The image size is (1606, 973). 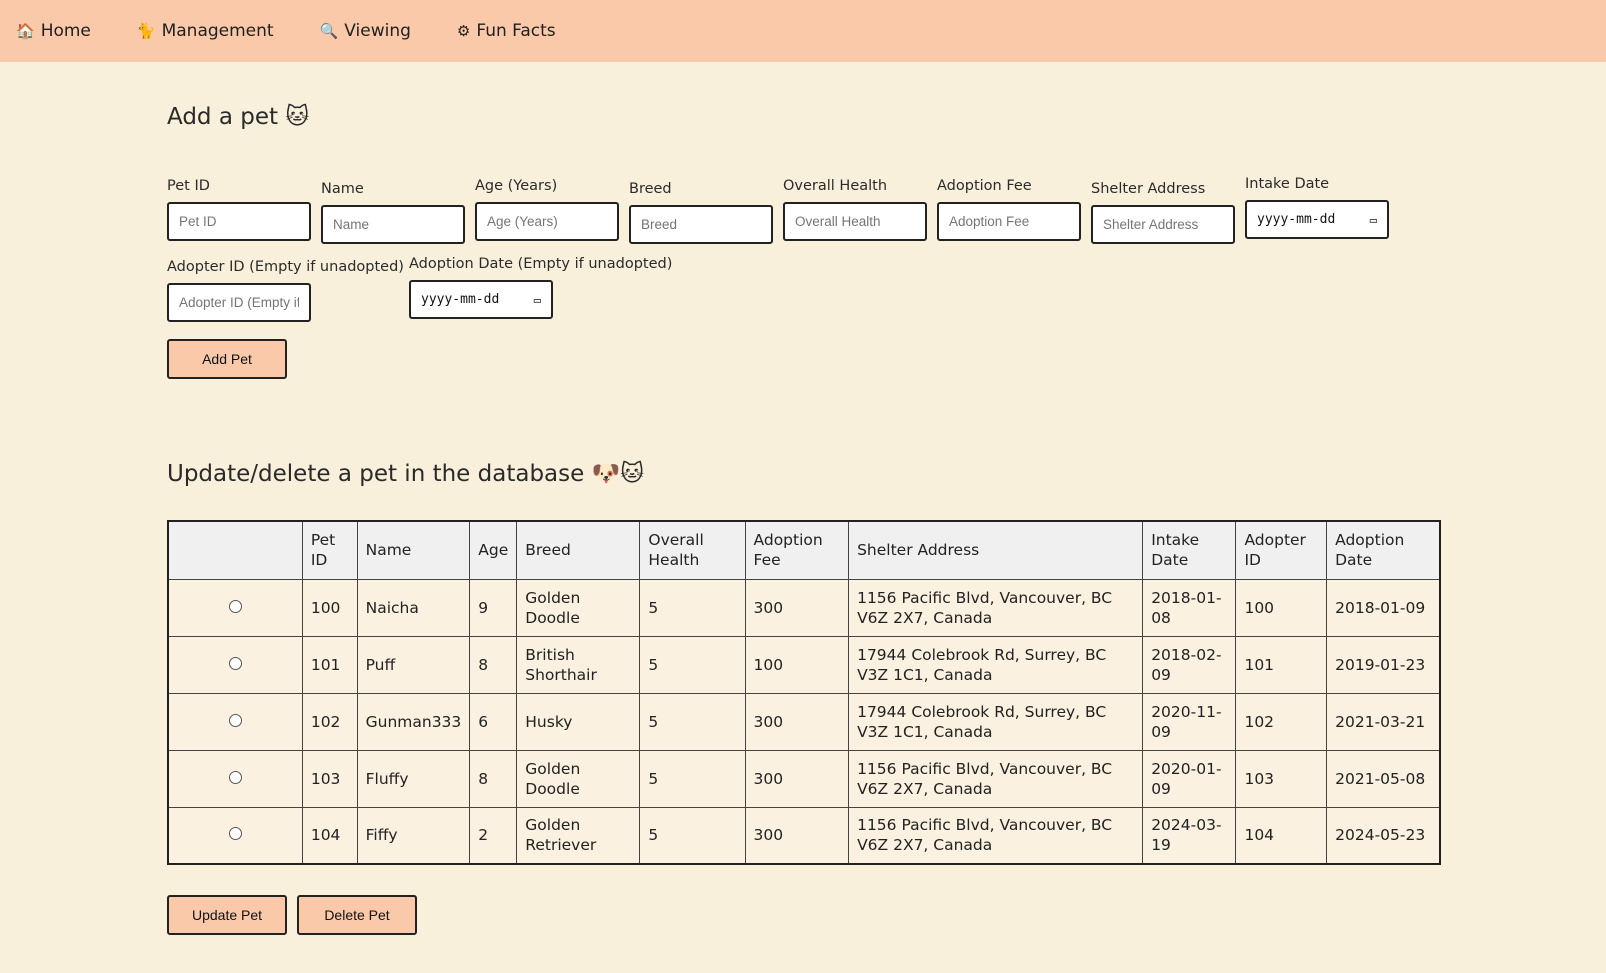 What do you see at coordinates (1383, 835) in the screenshot?
I see `cell-adoption-date: 2024-05-23` at bounding box center [1383, 835].